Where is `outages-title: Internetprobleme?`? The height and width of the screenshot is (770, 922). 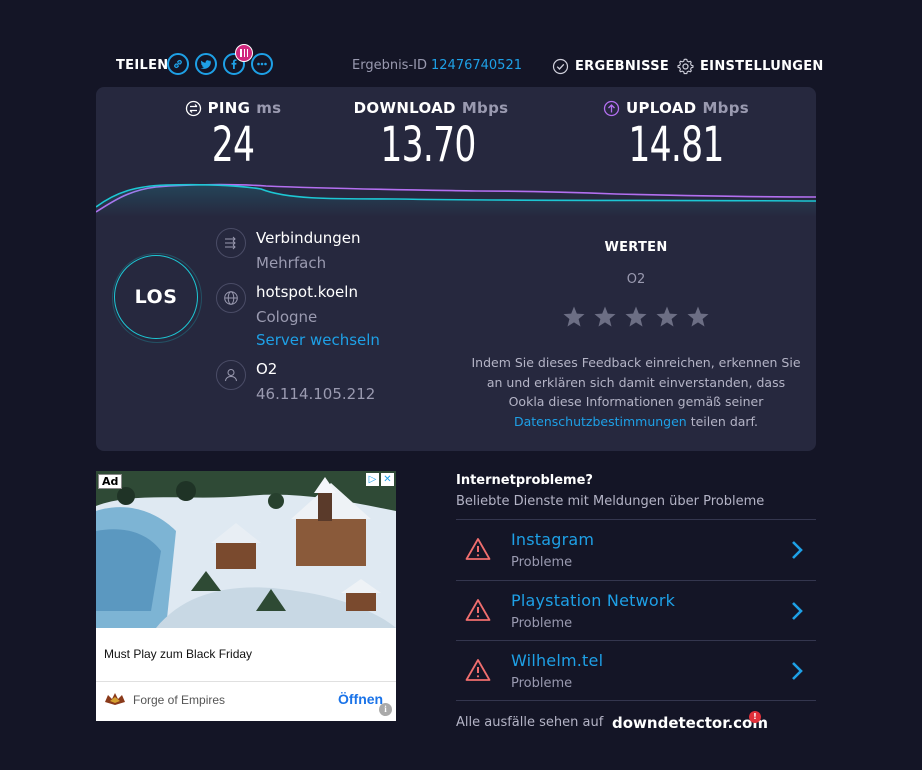
outages-title: Internetprobleme? is located at coordinates (524, 480).